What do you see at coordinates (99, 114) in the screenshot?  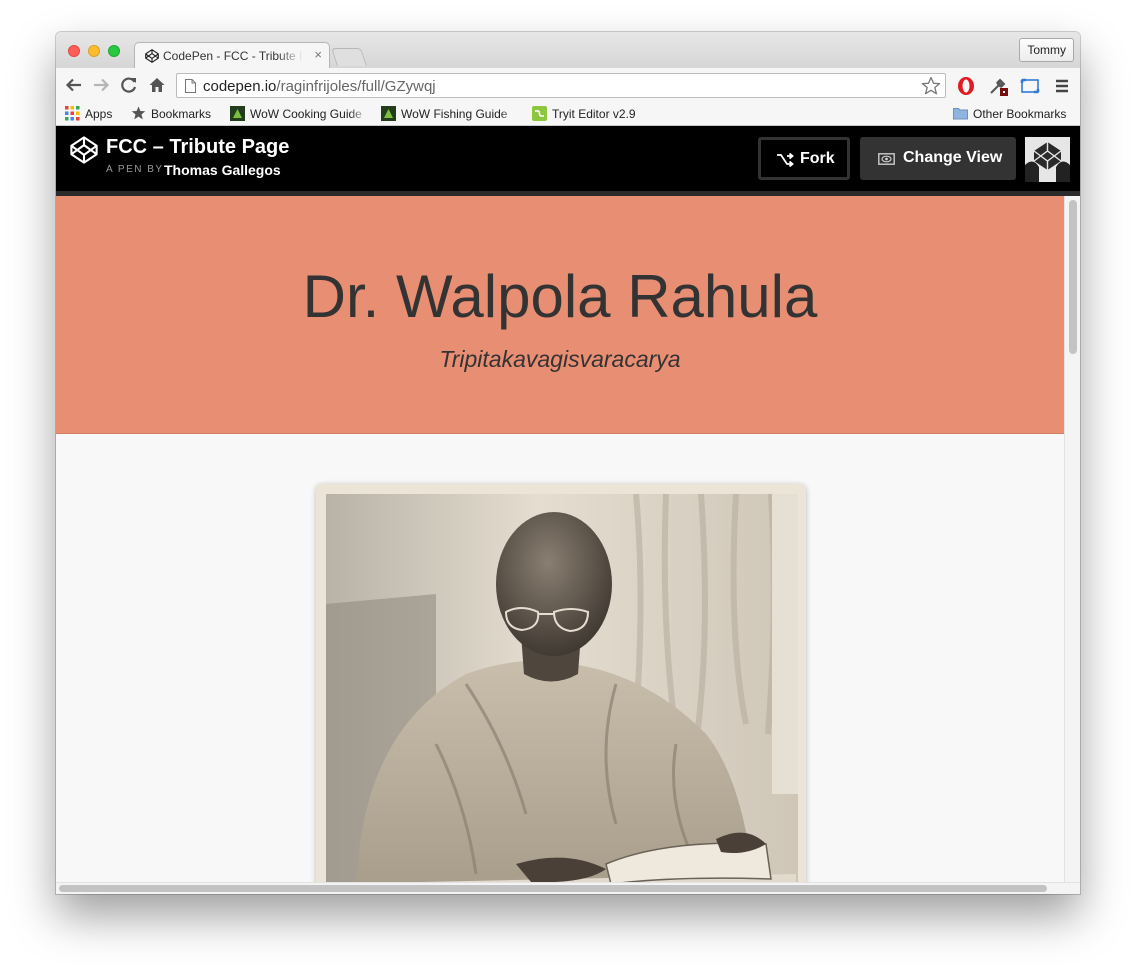 I see `bookmark-apps-label: Apps` at bounding box center [99, 114].